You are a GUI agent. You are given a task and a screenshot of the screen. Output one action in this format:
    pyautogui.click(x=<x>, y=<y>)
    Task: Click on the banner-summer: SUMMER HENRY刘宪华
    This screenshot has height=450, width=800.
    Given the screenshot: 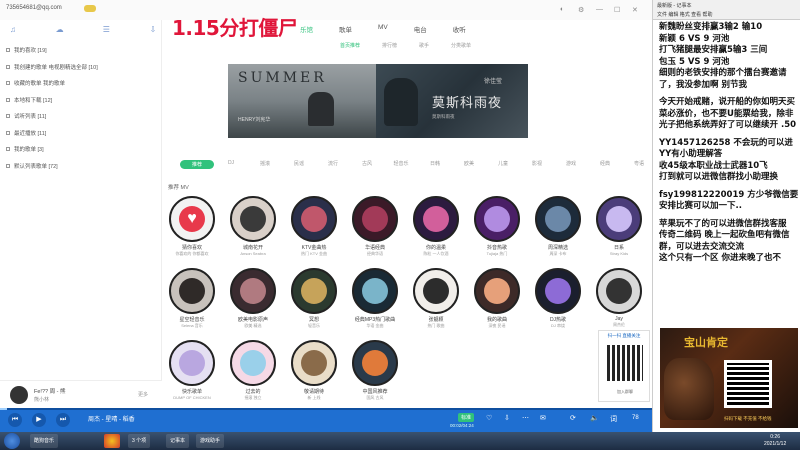 What is the action you would take?
    pyautogui.click(x=302, y=101)
    